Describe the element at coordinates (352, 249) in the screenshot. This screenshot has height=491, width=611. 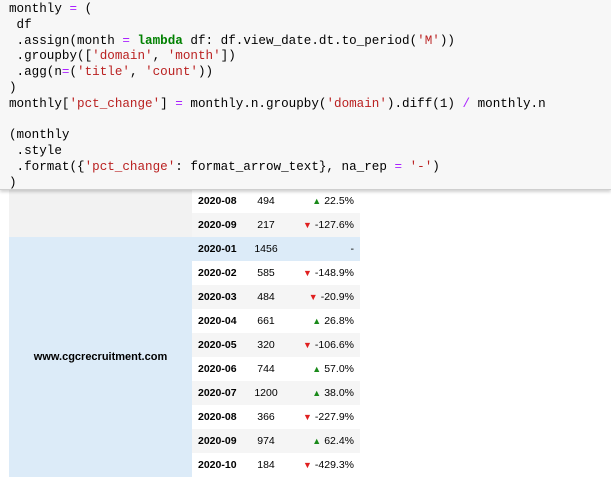
I see `pct-change-value: -` at that location.